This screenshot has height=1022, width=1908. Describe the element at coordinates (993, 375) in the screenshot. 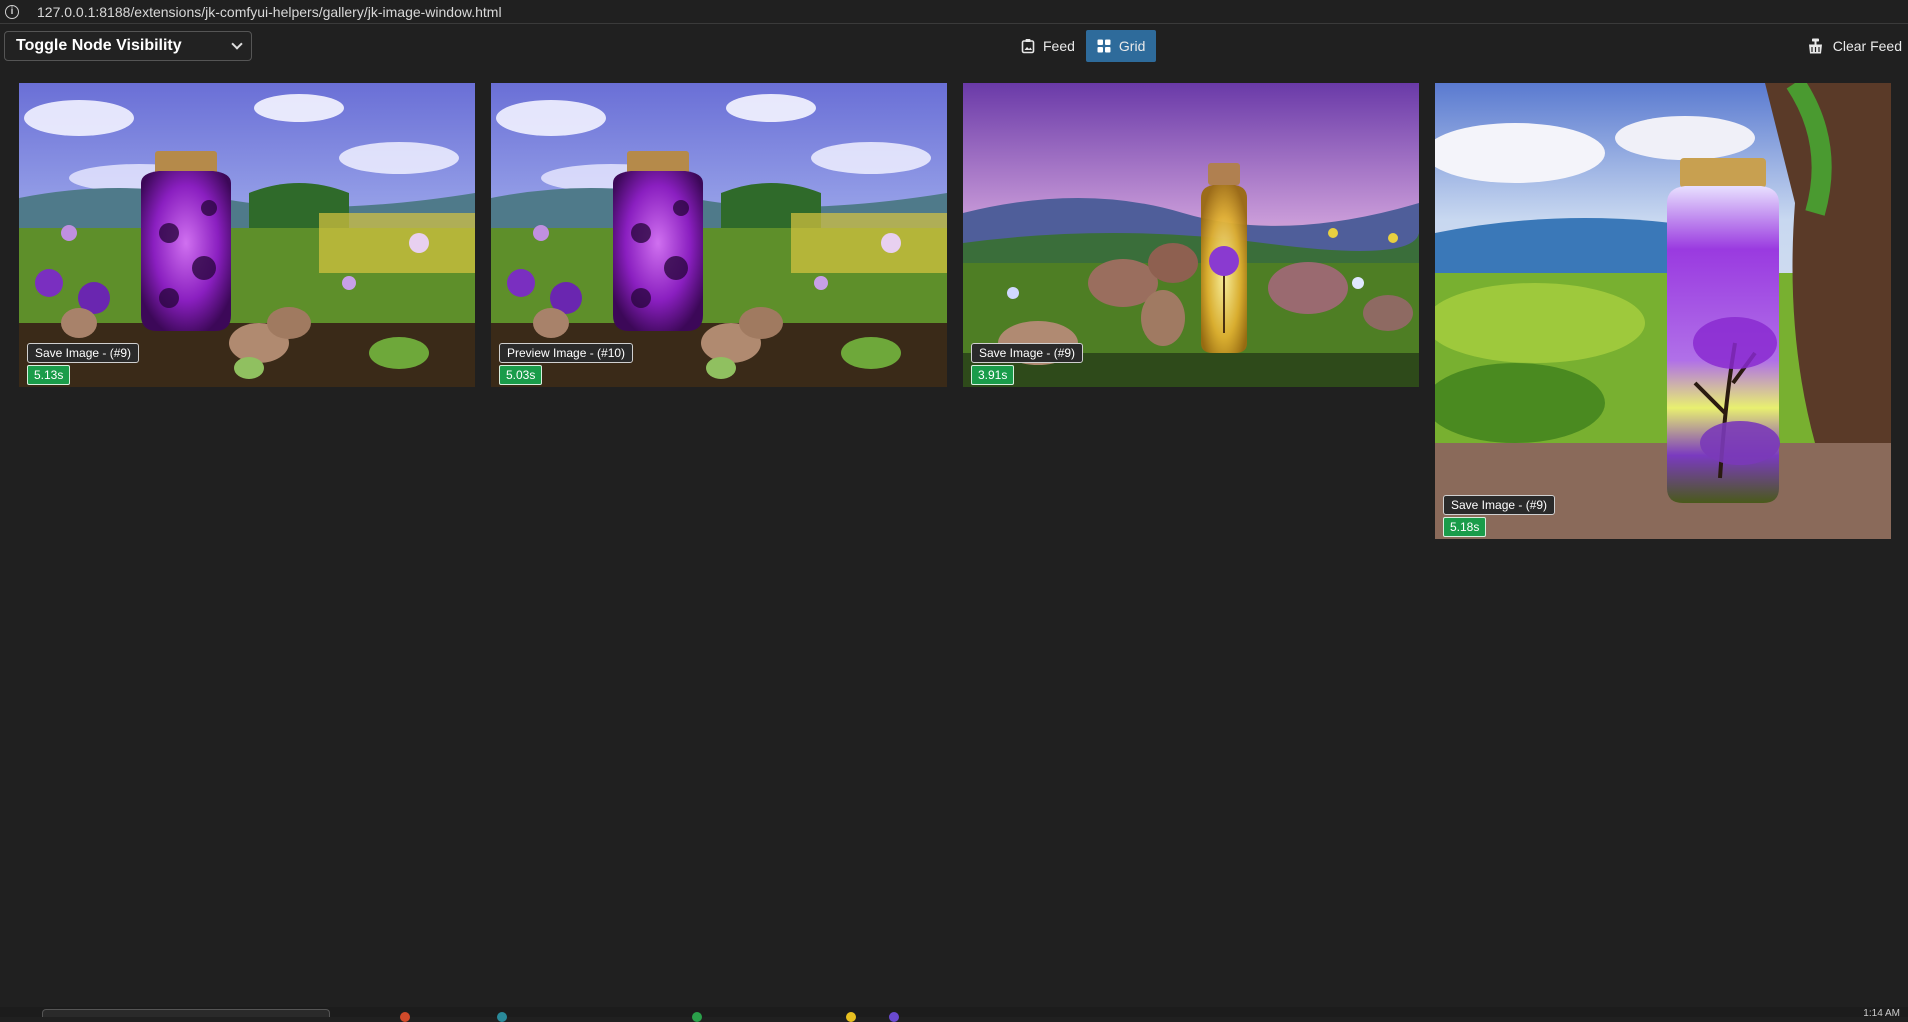

I see `time-badge: 3.91s` at that location.